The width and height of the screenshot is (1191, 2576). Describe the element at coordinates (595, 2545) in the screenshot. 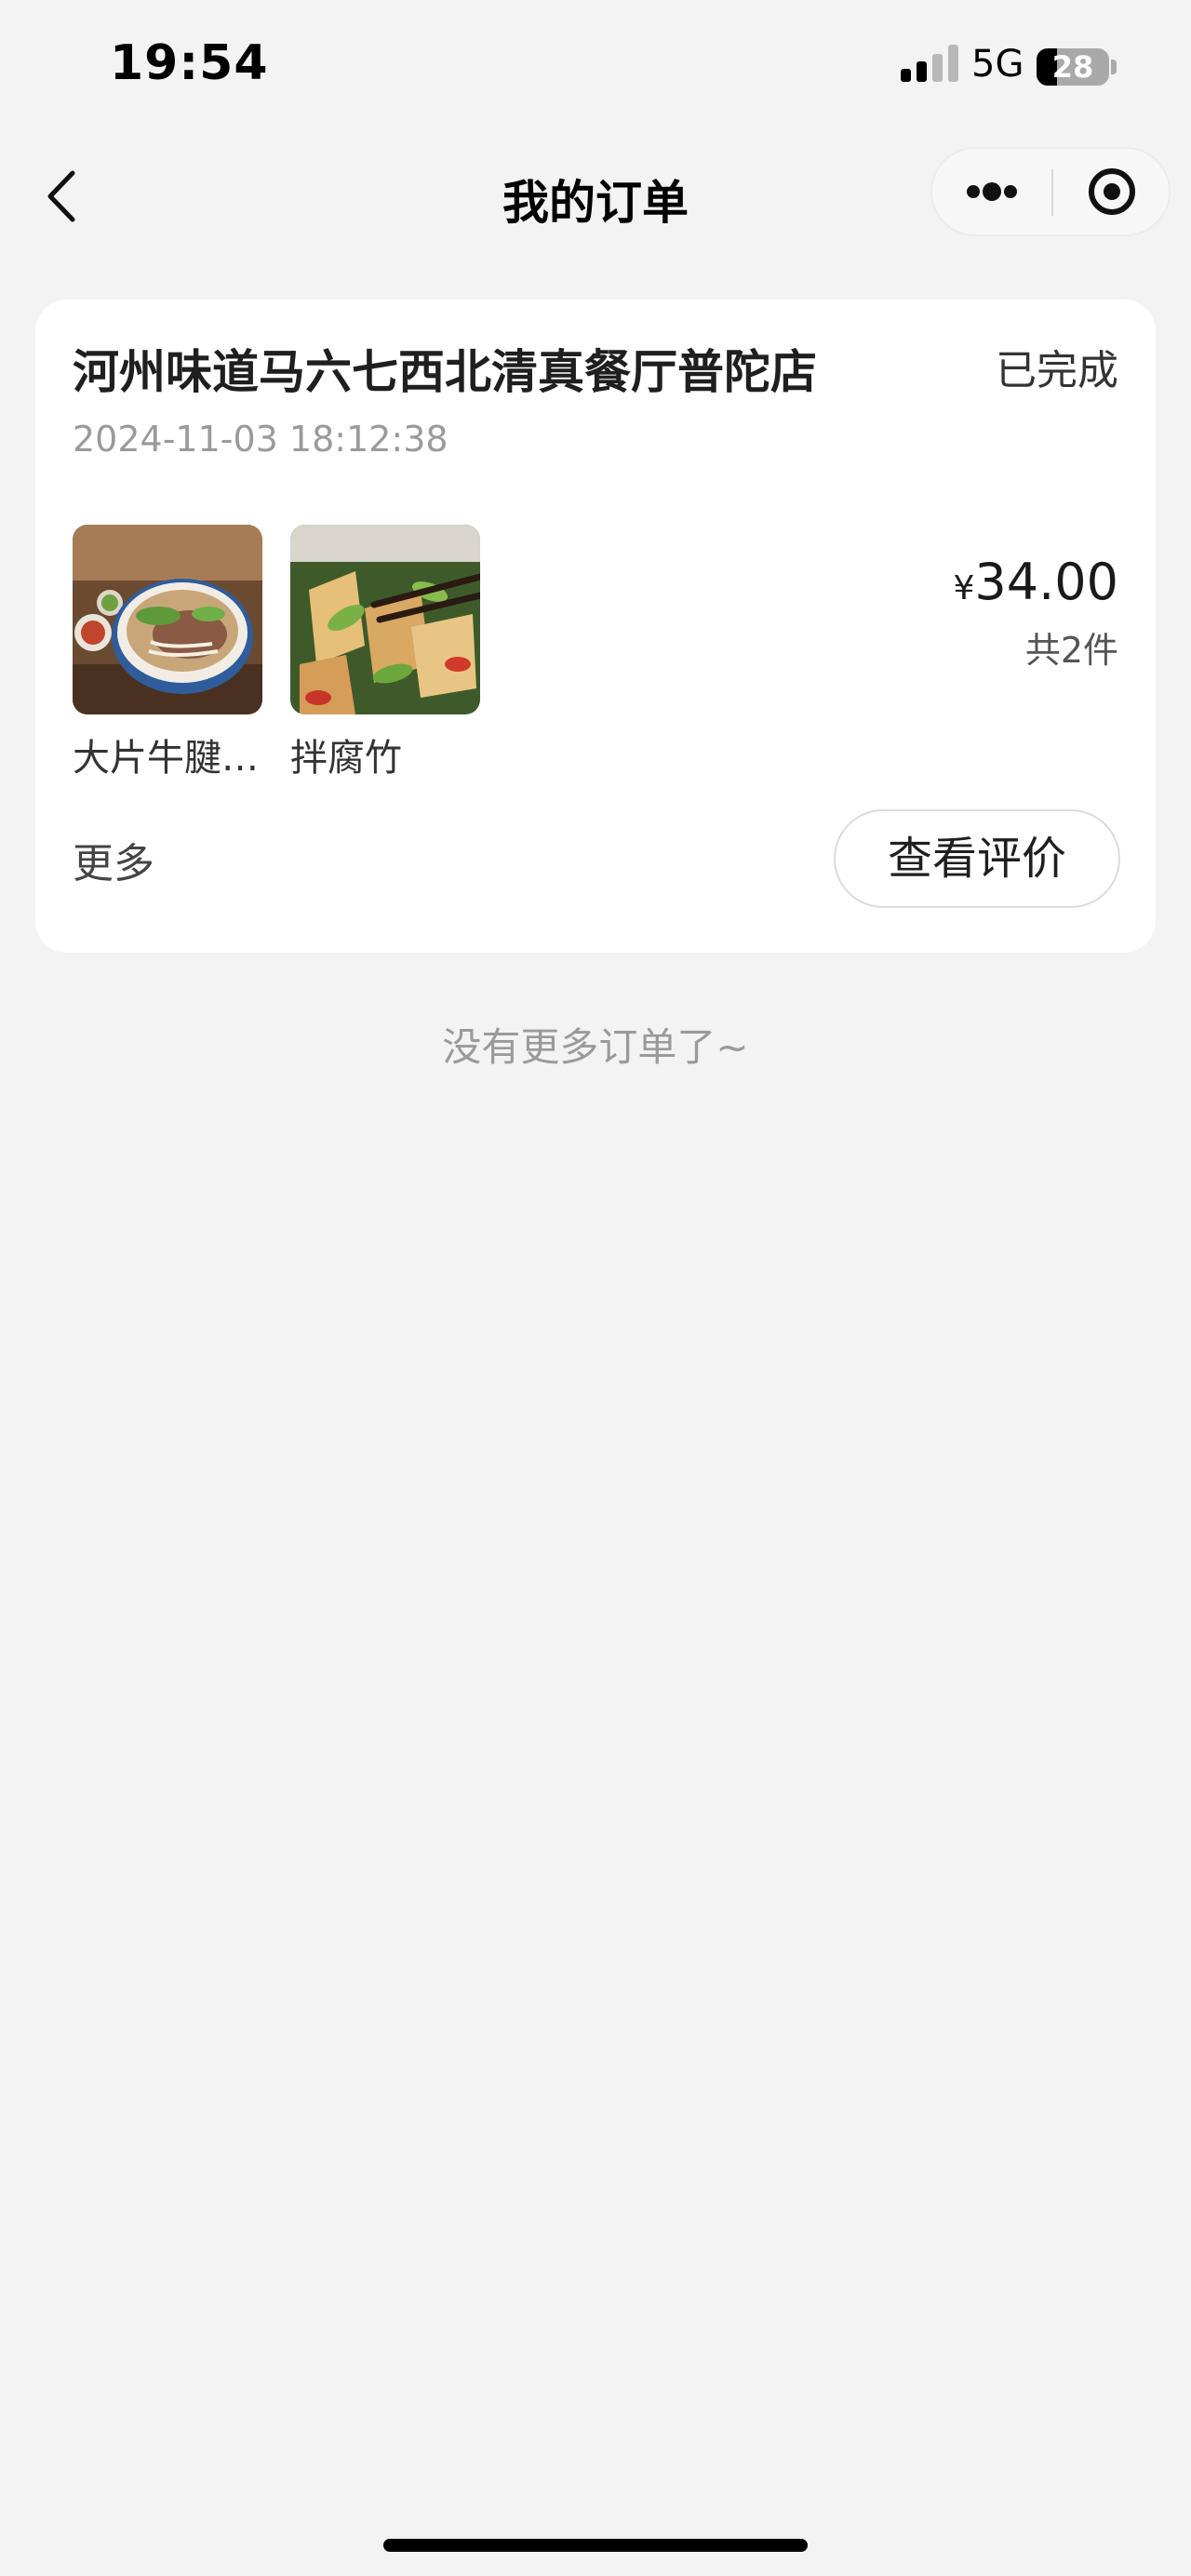

I see `home-indicator` at that location.